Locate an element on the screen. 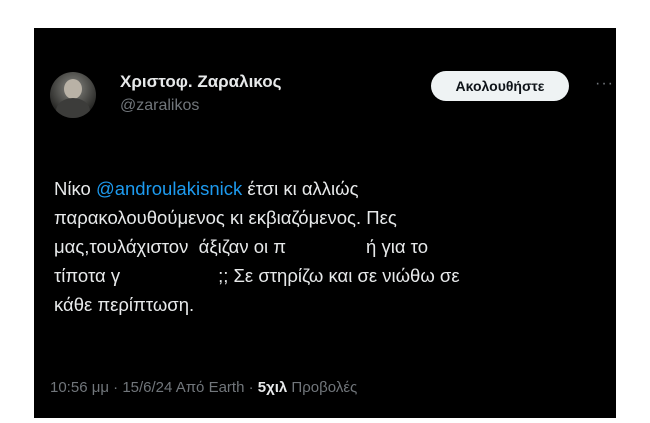 Image resolution: width=650 pixels, height=423 pixels. author-handle: @zaralikos is located at coordinates (159, 106).